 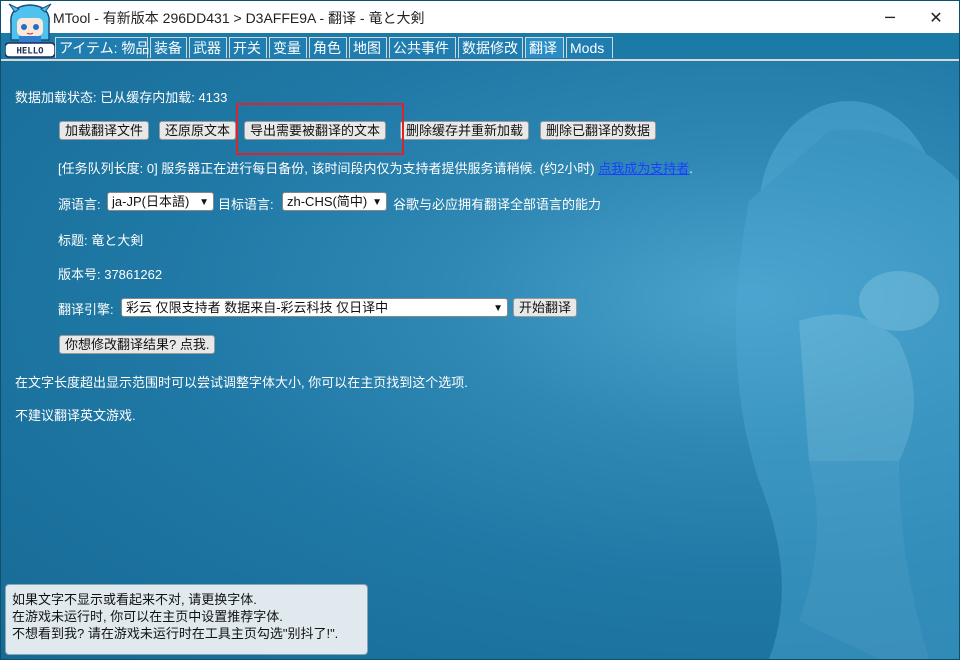 I want to click on tab-data-edit: 数据修改, so click(x=490, y=47).